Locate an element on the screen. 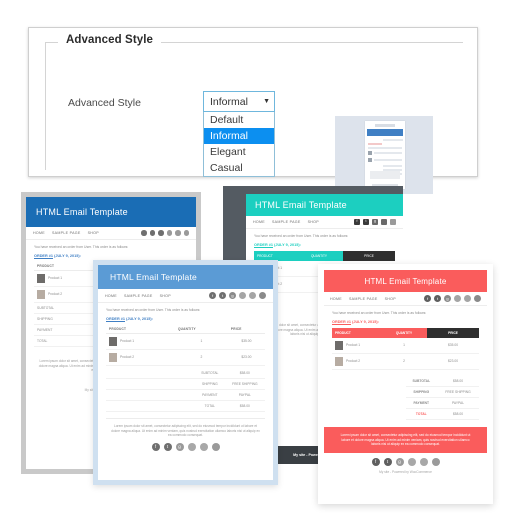 This screenshot has width=510, height=520. option-default: Default is located at coordinates (239, 120).